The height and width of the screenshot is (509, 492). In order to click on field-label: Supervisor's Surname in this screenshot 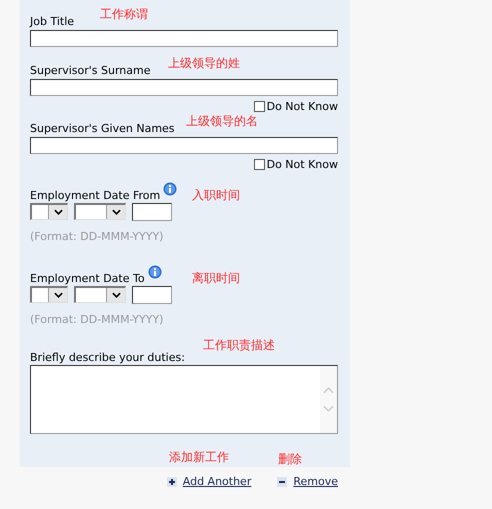, I will do `click(90, 70)`.